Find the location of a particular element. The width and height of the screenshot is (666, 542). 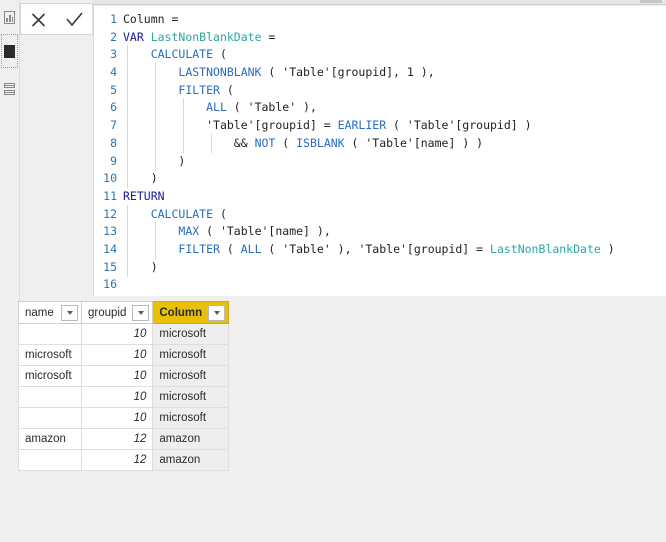

code-token: 1 is located at coordinates (410, 72).